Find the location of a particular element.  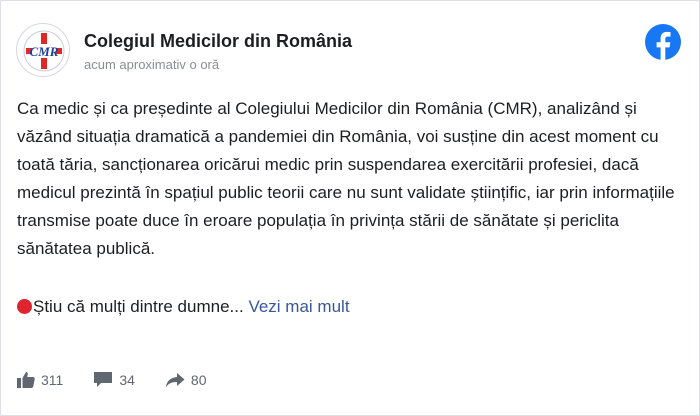

share-count: 80 is located at coordinates (198, 379).